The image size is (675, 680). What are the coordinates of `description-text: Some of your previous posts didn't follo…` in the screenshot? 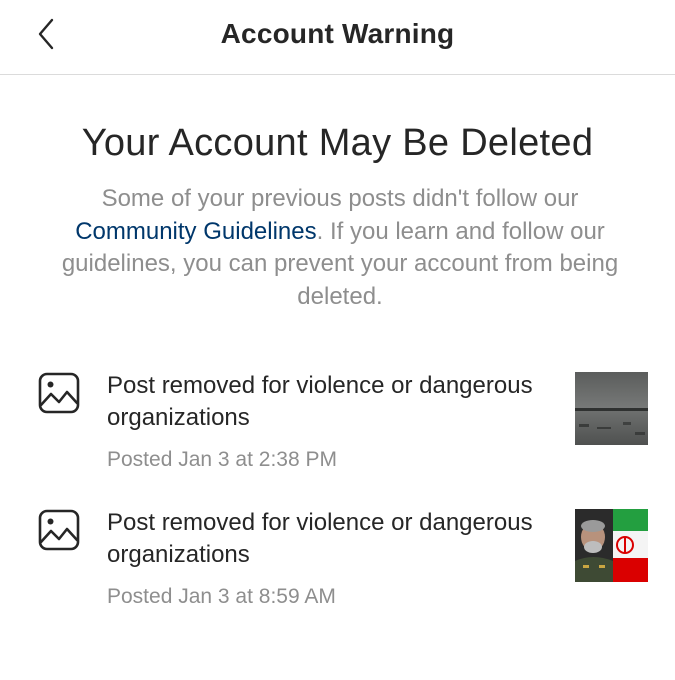 It's located at (340, 198).